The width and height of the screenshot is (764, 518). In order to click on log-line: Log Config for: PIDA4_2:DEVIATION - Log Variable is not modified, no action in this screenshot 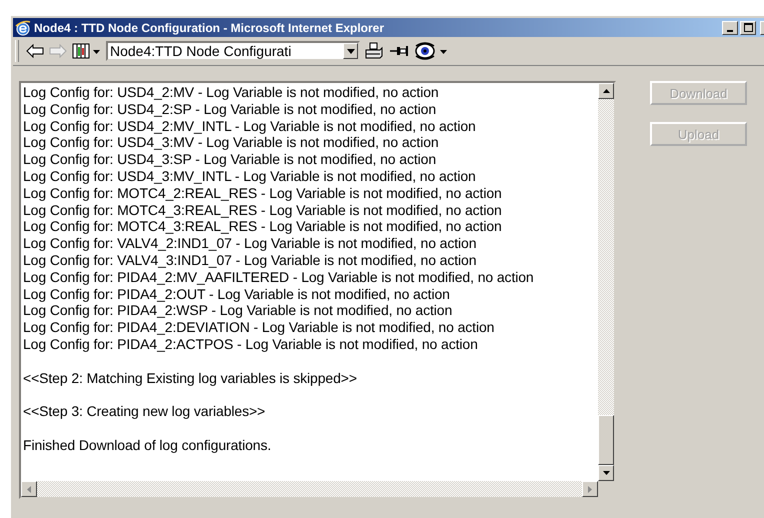, I will do `click(259, 327)`.